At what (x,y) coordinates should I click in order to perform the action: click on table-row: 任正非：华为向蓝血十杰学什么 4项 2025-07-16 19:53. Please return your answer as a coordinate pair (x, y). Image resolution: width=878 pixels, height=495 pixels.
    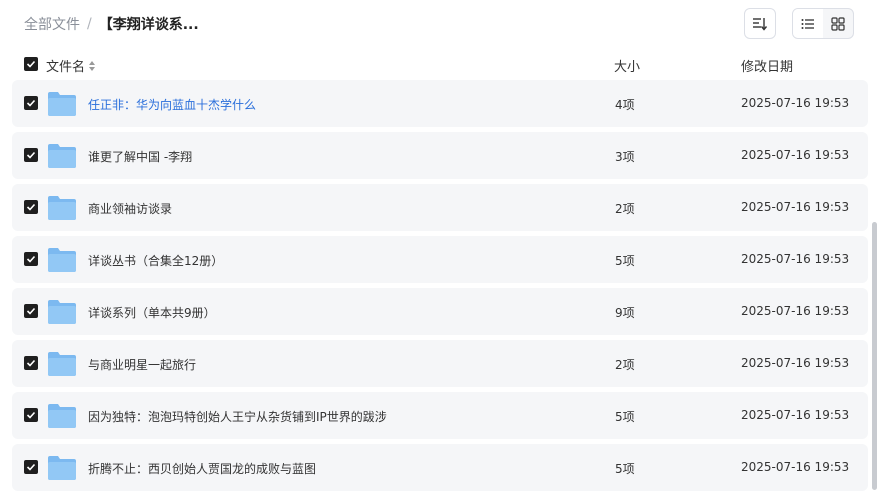
    Looking at the image, I should click on (440, 103).